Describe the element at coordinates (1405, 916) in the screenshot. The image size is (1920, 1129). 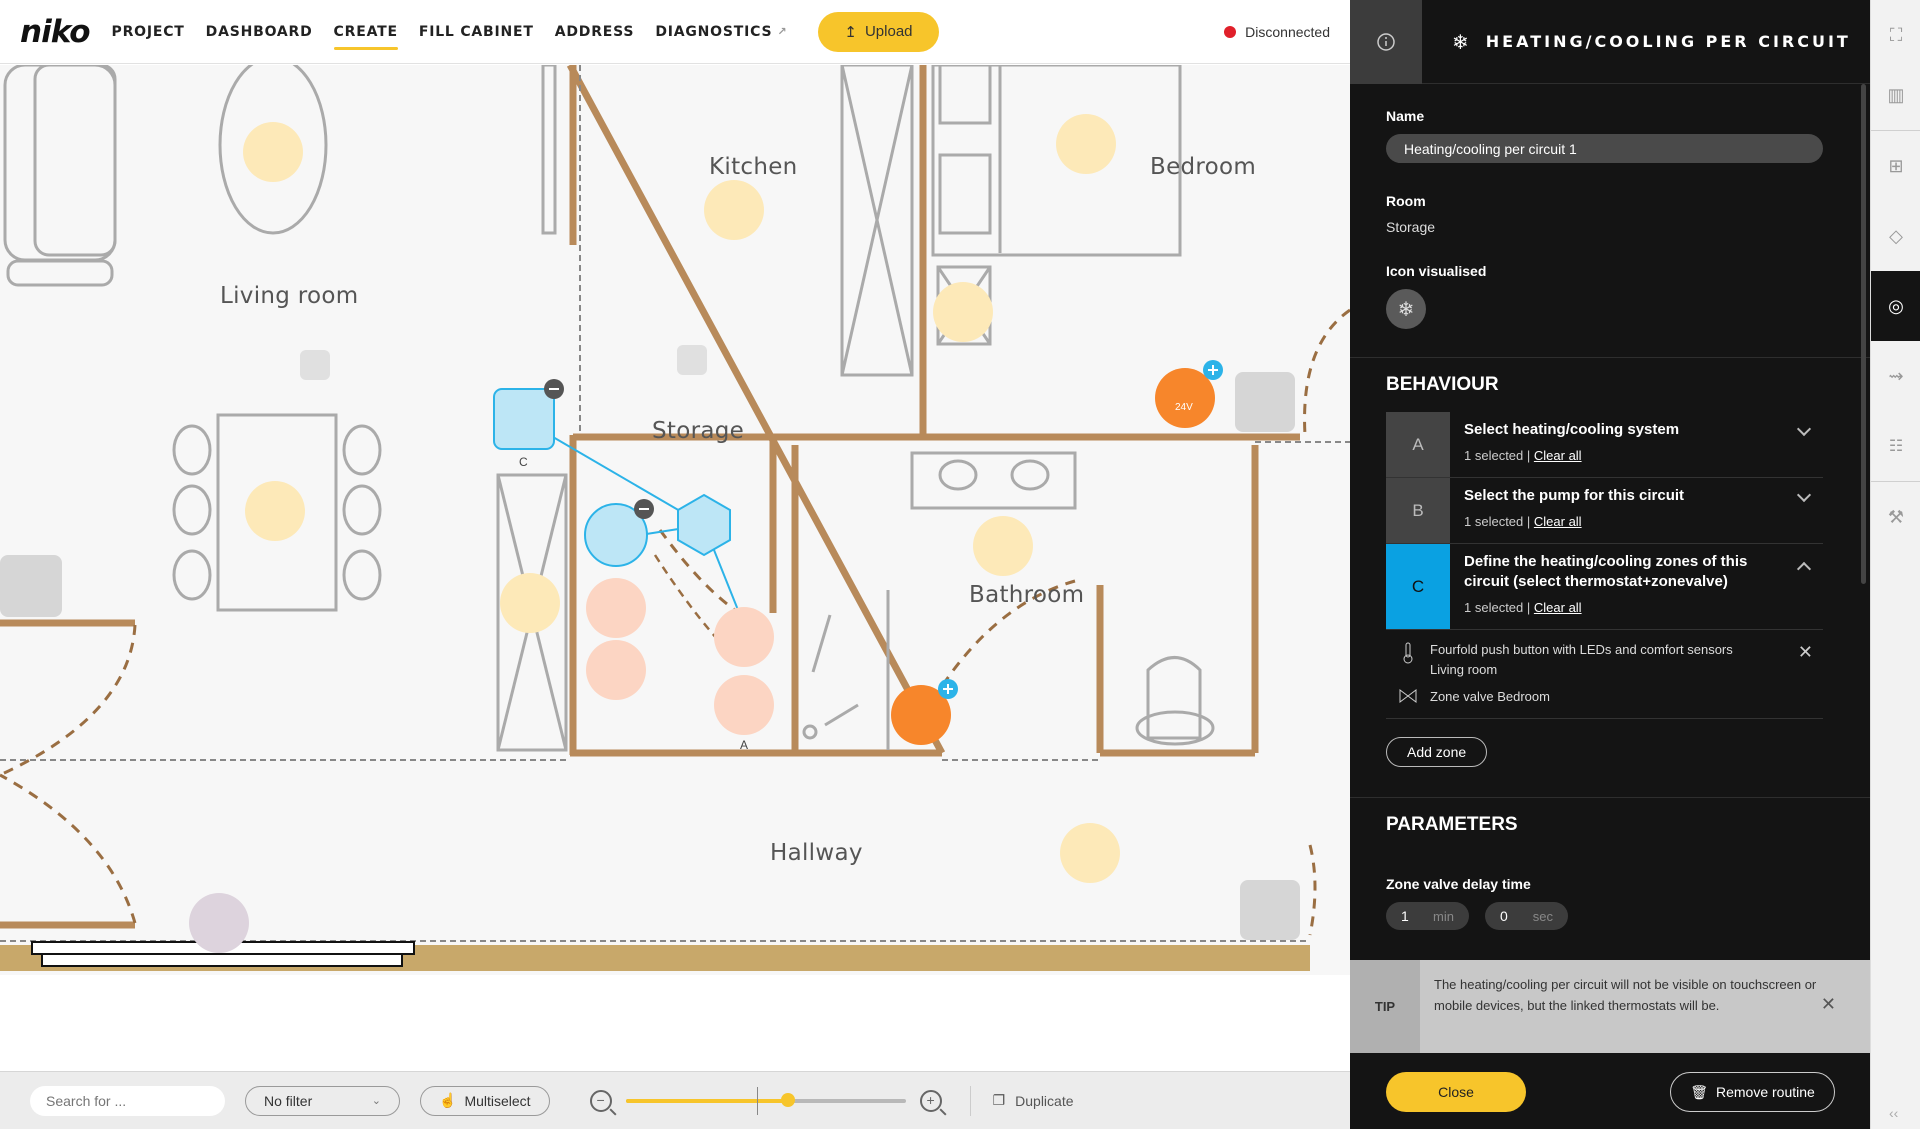
I see `delay-minutes-value: 1` at that location.